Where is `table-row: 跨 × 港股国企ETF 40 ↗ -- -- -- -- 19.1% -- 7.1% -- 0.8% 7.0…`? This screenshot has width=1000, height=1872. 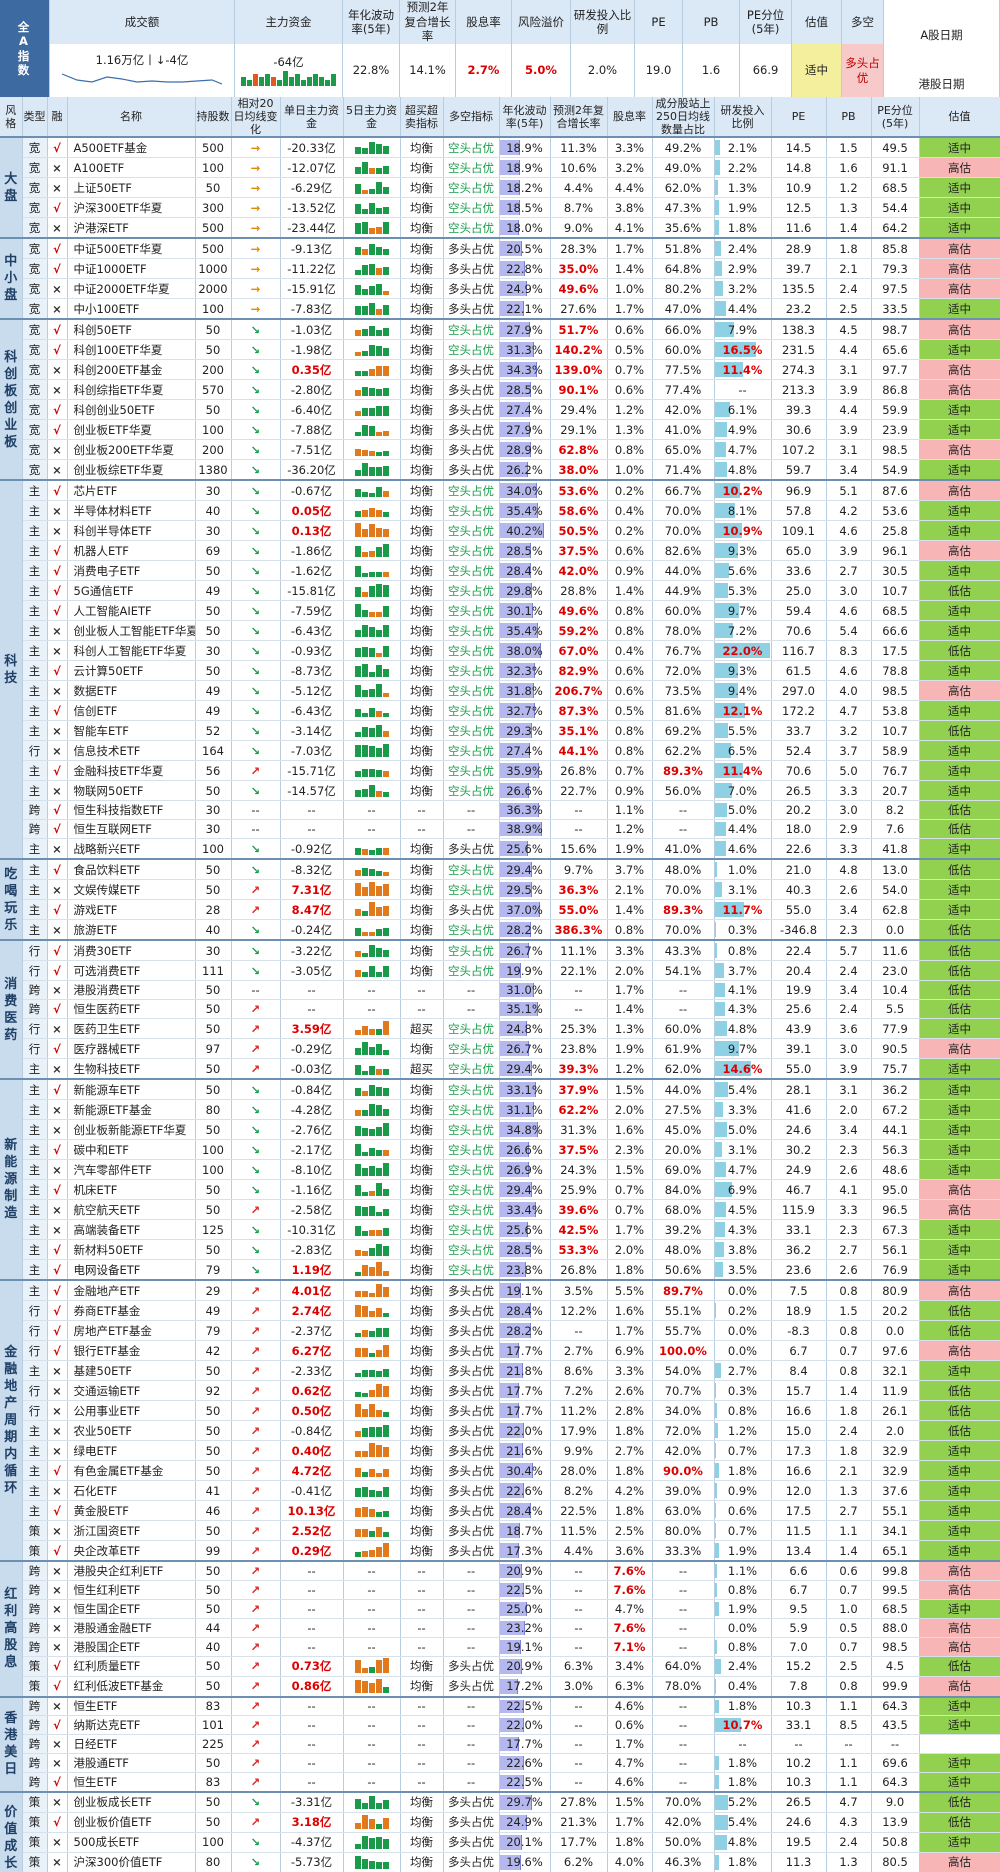
table-row: 跨 × 港股国企ETF 40 ↗ -- -- -- -- 19.1% -- 7.1% -- 0.8% 7.0… is located at coordinates (500, 1647).